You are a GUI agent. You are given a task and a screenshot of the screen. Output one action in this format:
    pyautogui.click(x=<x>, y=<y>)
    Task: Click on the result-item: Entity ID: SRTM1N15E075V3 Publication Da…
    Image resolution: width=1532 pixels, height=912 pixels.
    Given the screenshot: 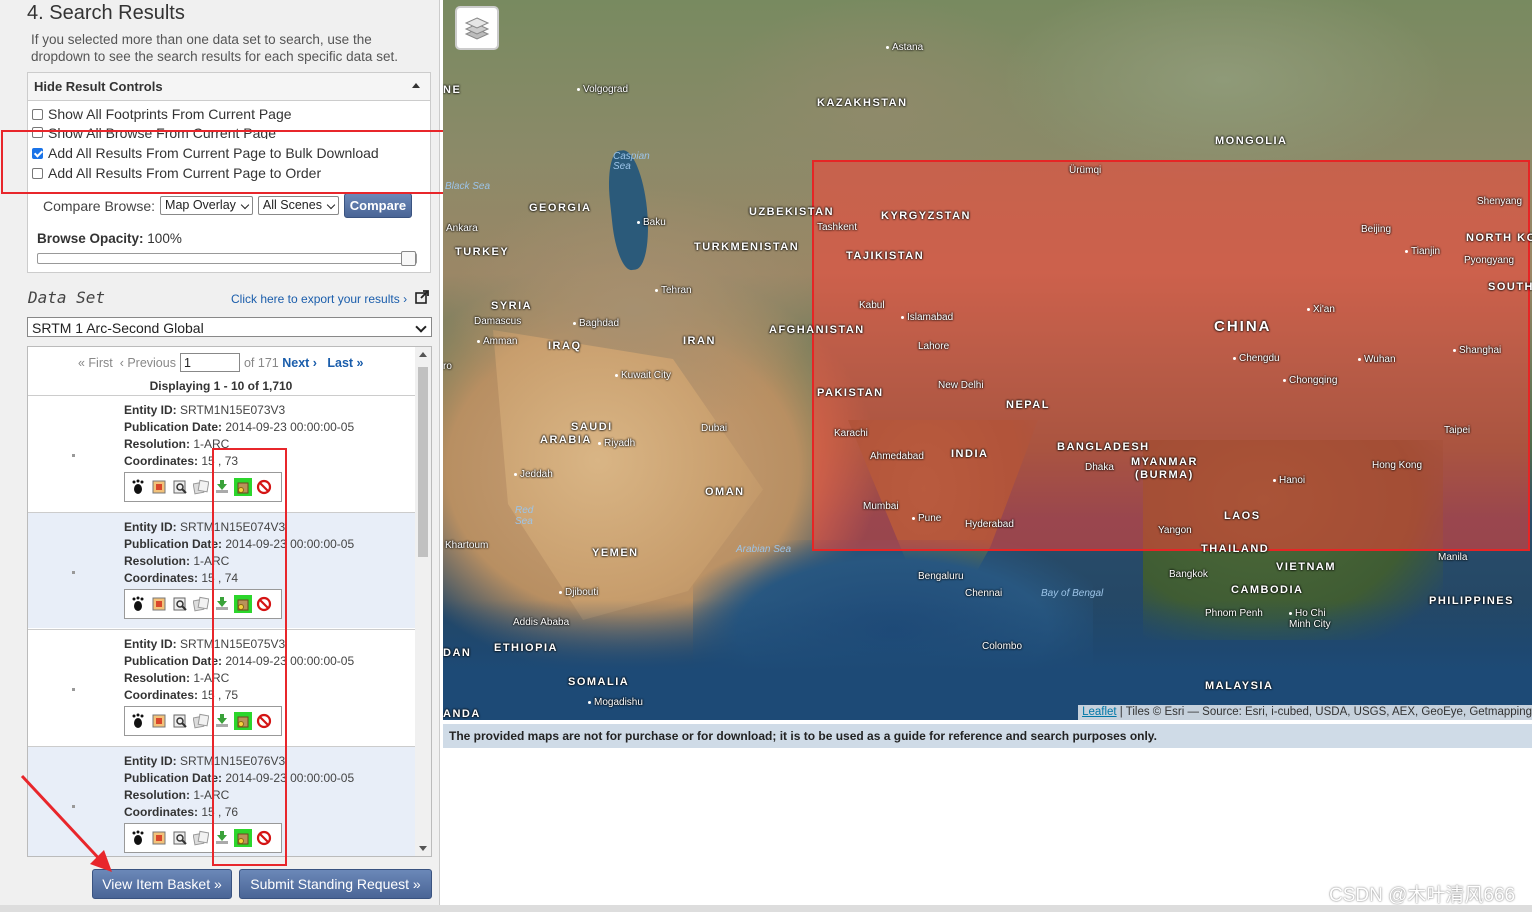 What is the action you would take?
    pyautogui.click(x=221, y=687)
    